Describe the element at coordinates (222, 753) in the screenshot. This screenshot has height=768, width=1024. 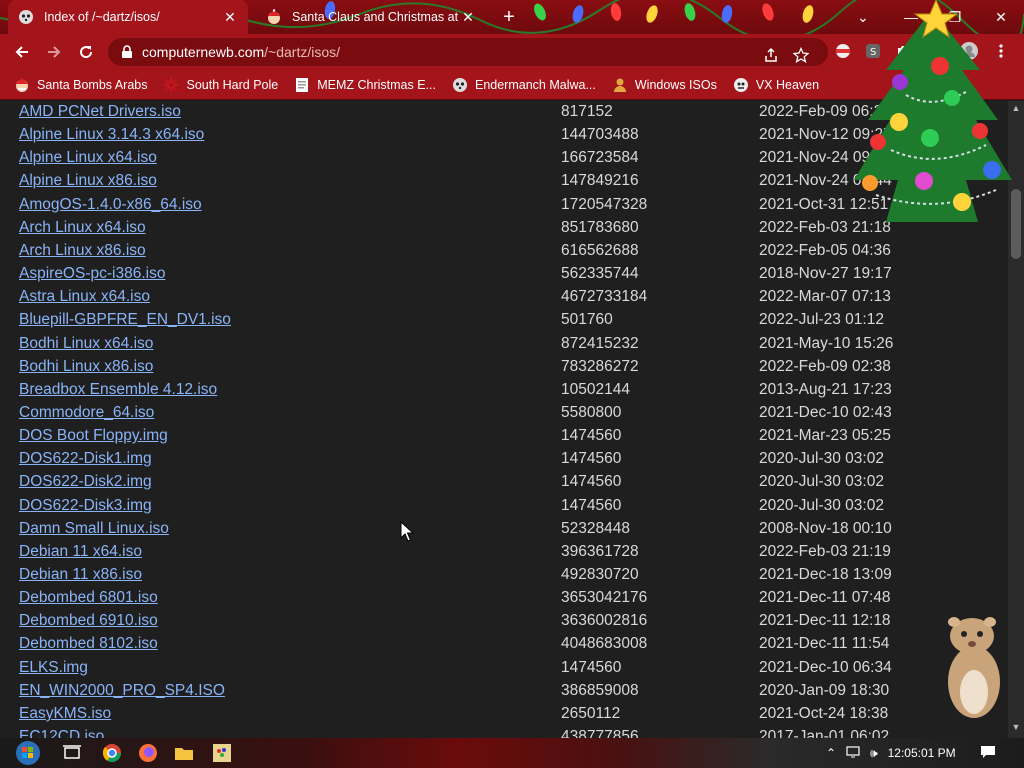
I see `paint-icon` at that location.